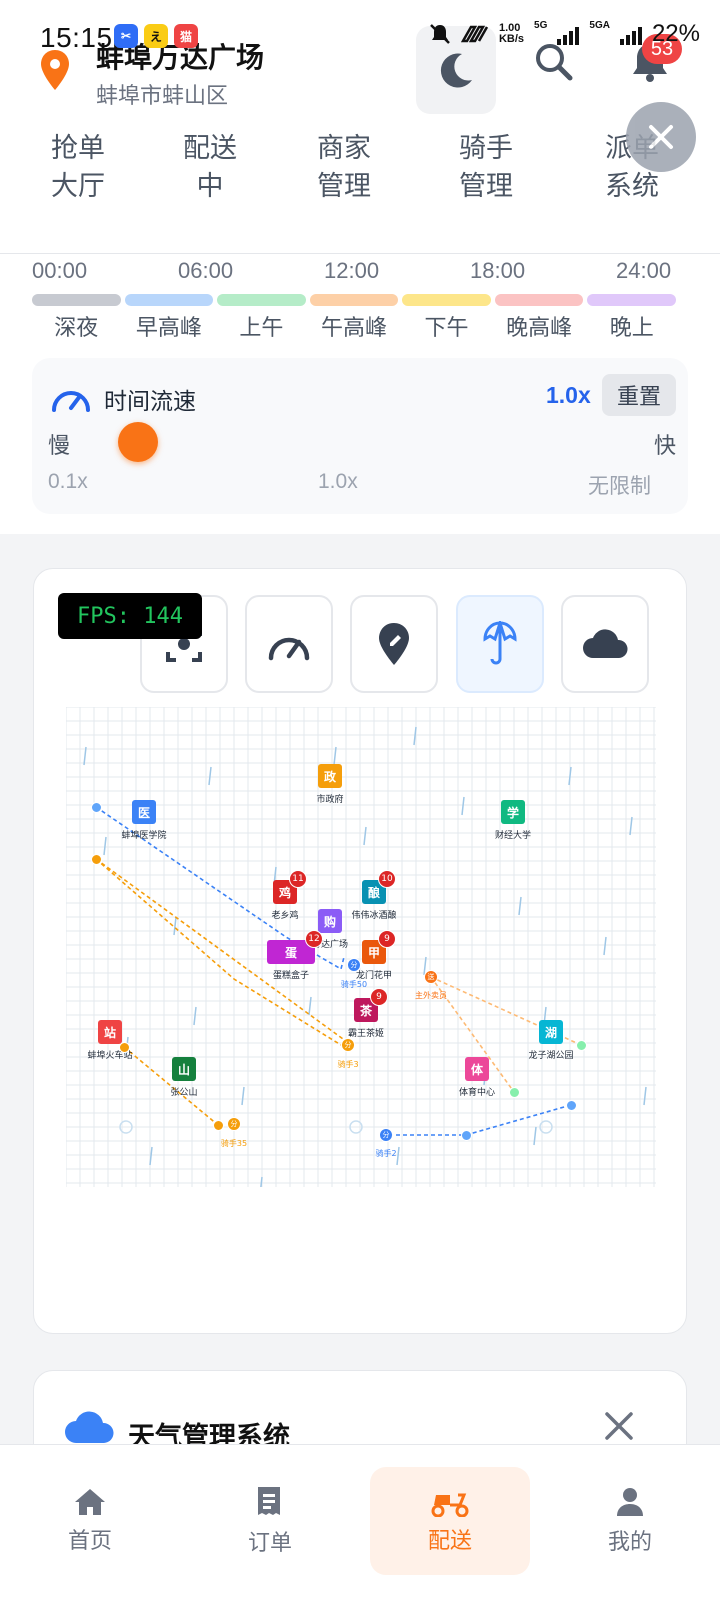  Describe the element at coordinates (354, 984) in the screenshot. I see `rider-label: 骑手50` at that location.